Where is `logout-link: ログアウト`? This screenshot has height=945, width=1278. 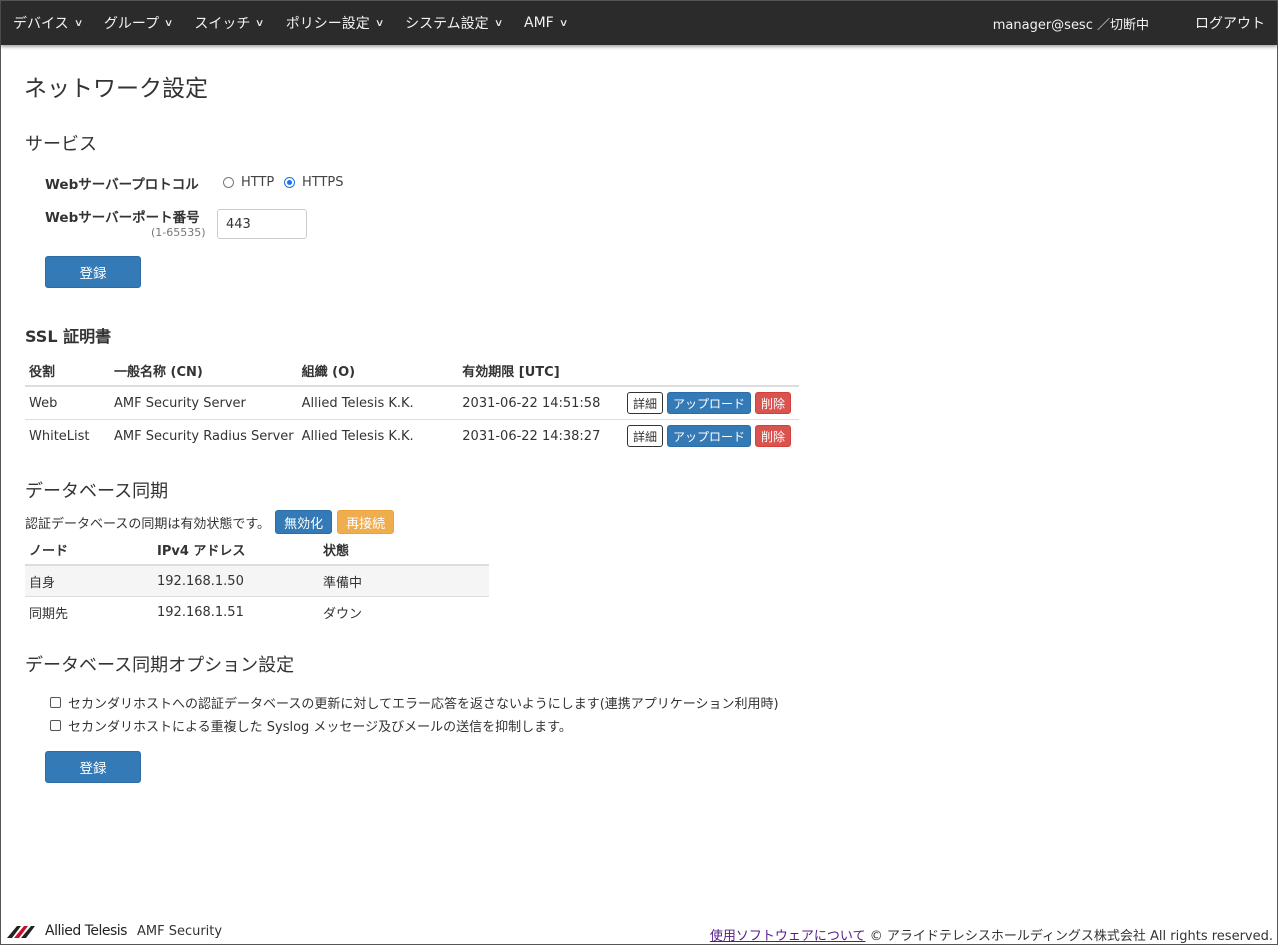 logout-link: ログアウト is located at coordinates (1230, 23).